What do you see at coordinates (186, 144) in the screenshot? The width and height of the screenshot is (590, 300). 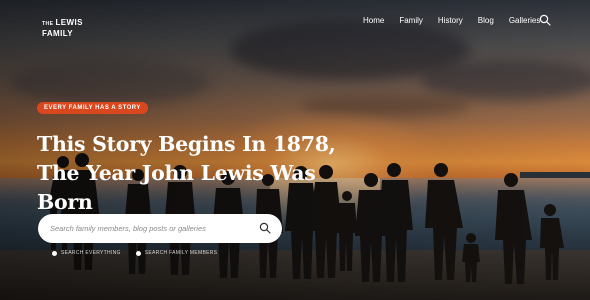 I see `headline-line-1: This Story Begins In 1878,` at bounding box center [186, 144].